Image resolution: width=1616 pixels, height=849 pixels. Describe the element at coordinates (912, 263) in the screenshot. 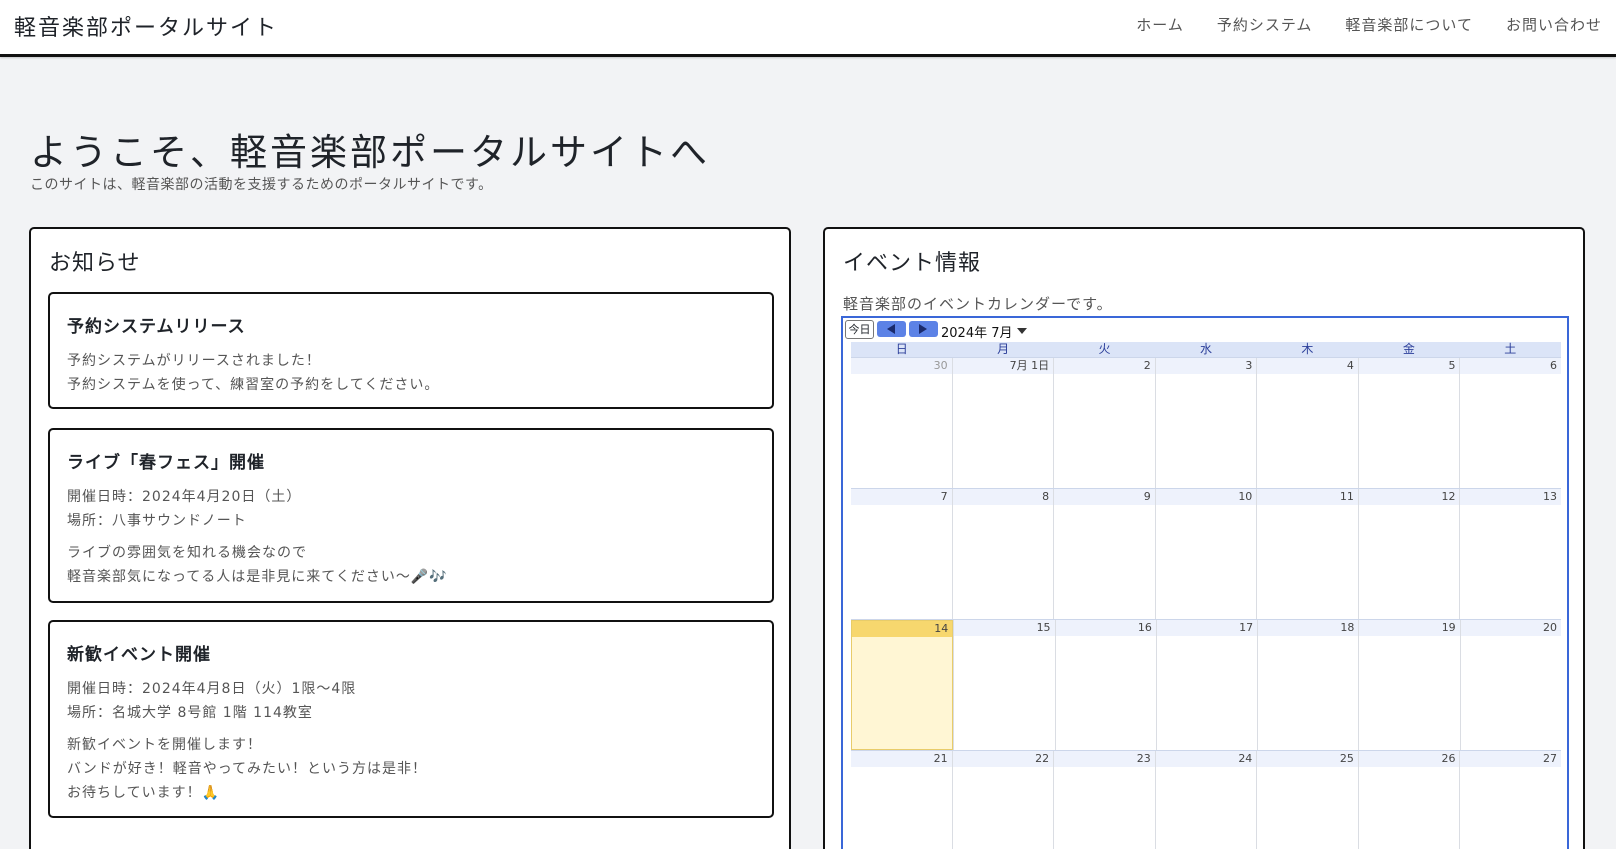

I see `events-heading: イベント情報` at that location.